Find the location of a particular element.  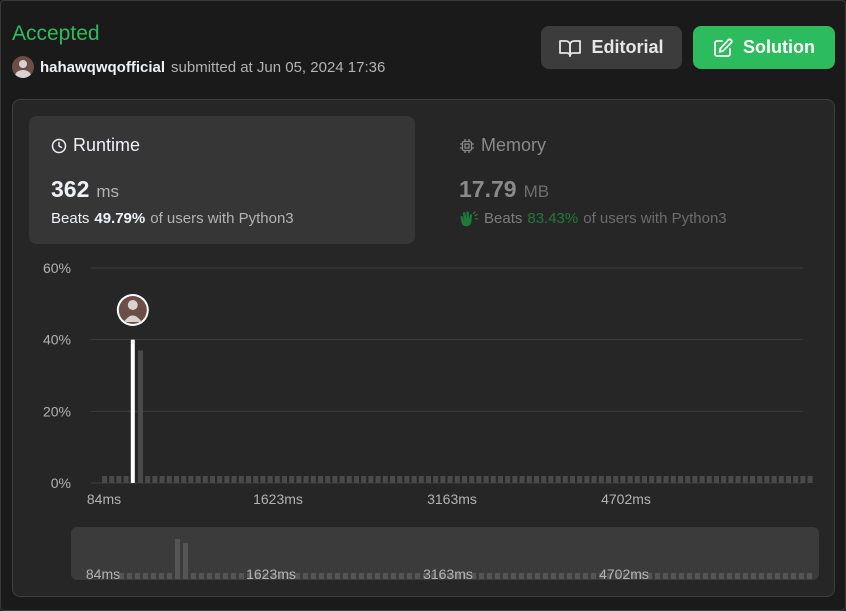

editorial-button: Editorial is located at coordinates (611, 47).